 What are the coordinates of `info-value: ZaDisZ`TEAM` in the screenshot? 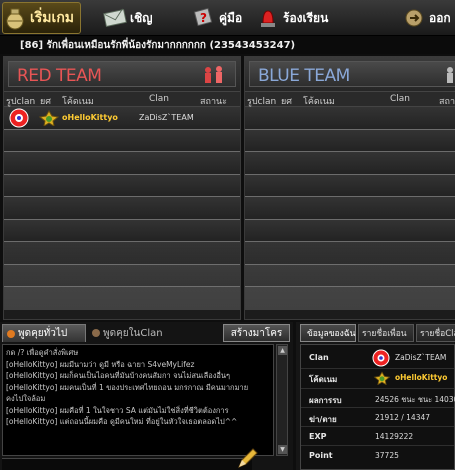 It's located at (421, 357).